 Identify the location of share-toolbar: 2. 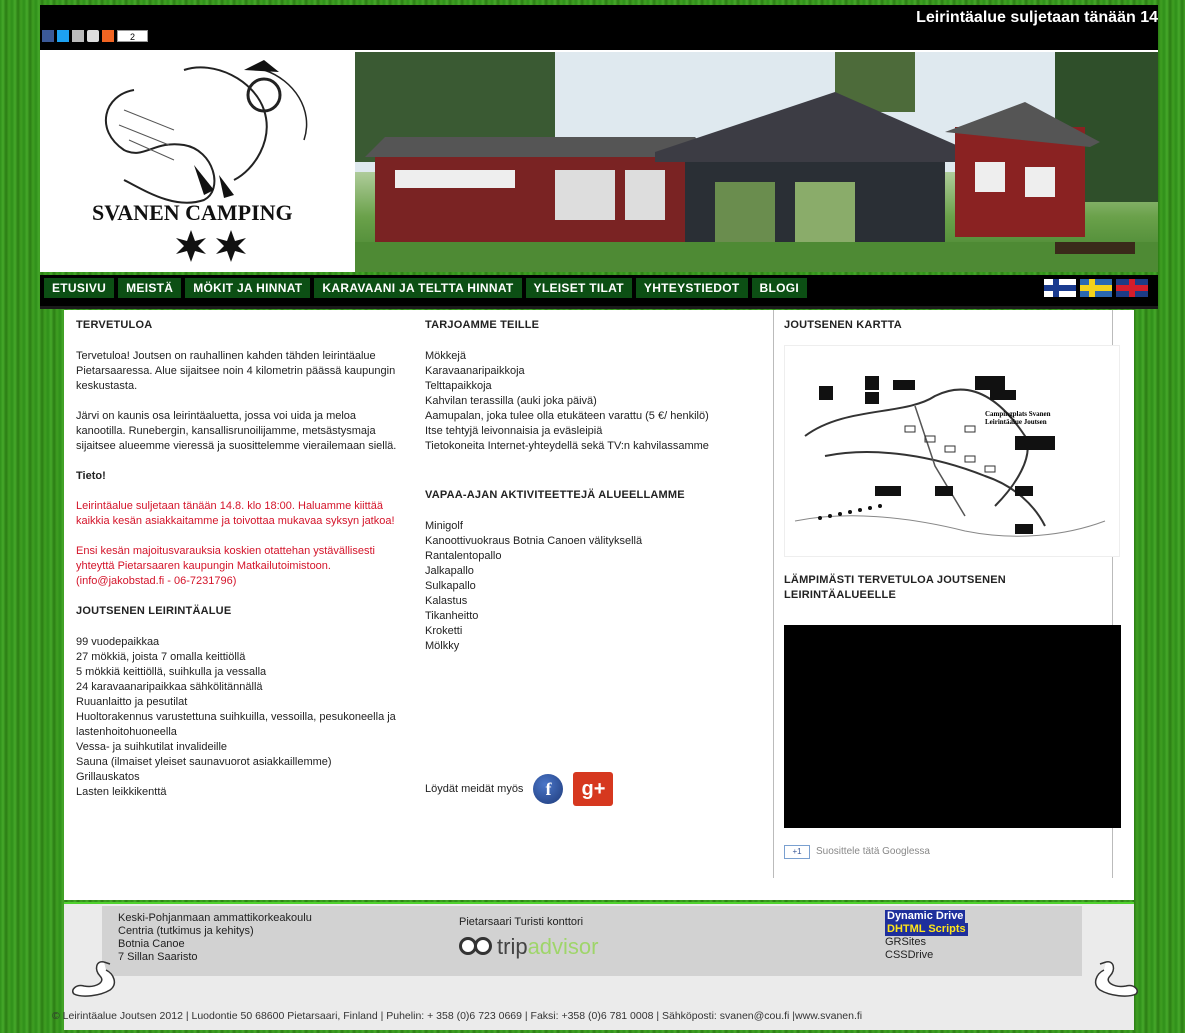
(95, 36).